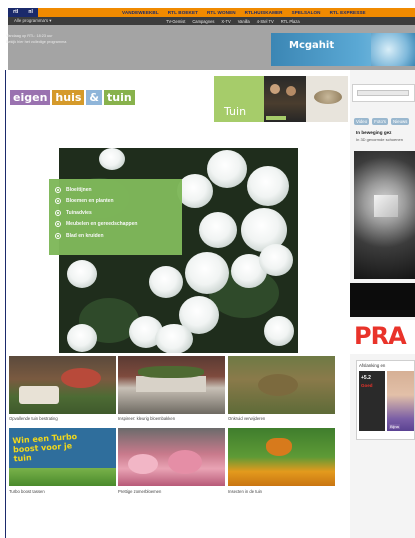 Image resolution: width=415 pixels, height=538 pixels. Describe the element at coordinates (239, 99) in the screenshot. I see `tuin-section-header: Tuin` at that location.